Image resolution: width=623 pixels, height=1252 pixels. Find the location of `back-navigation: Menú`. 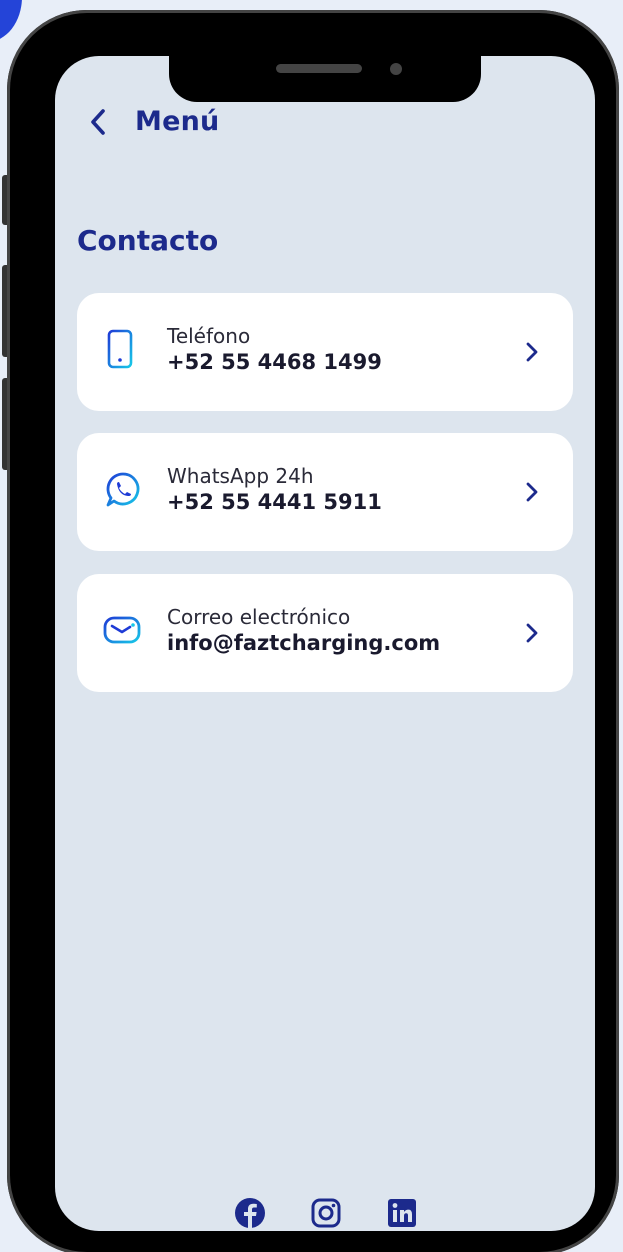

back-navigation: Menú is located at coordinates (154, 121).